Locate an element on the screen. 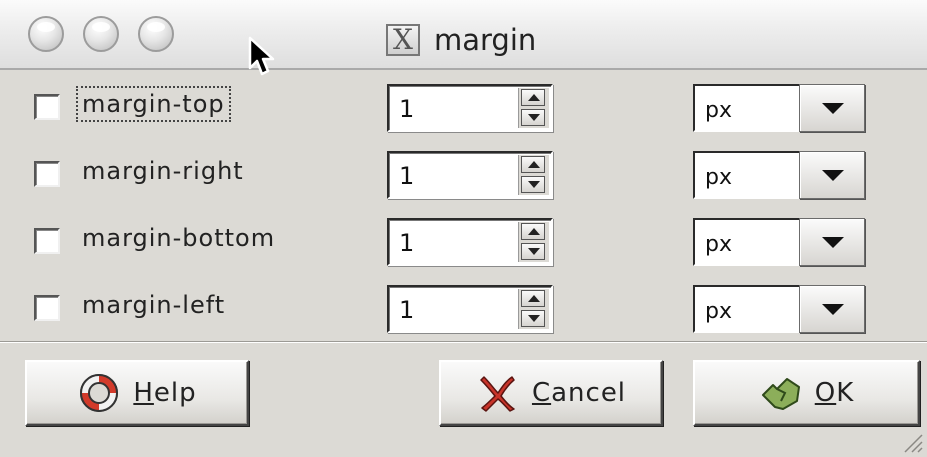 This screenshot has height=457, width=927. margin-top-row: margin-top 1 px is located at coordinates (463, 108).